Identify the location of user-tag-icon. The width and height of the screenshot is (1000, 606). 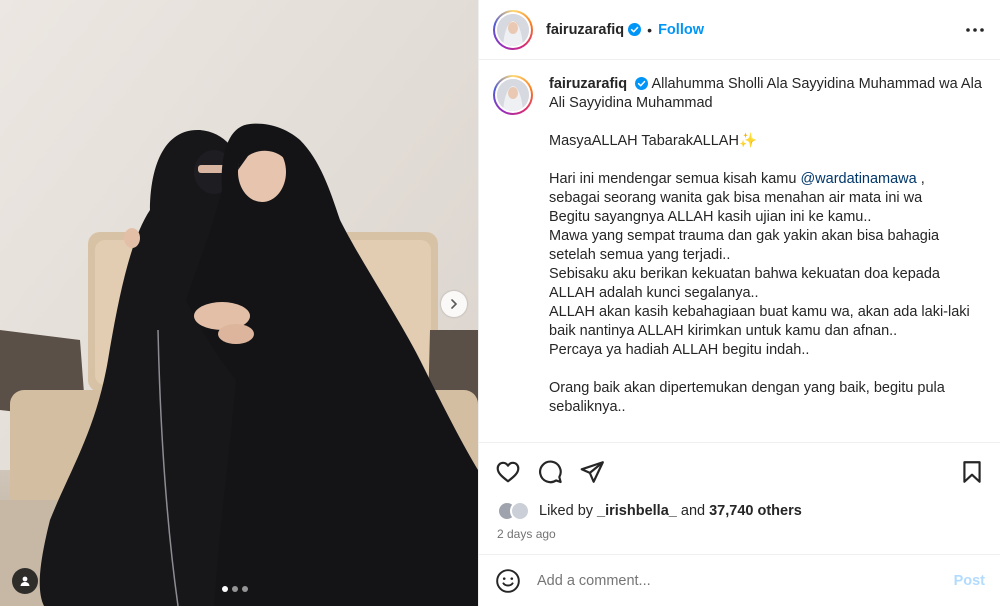
(25, 581).